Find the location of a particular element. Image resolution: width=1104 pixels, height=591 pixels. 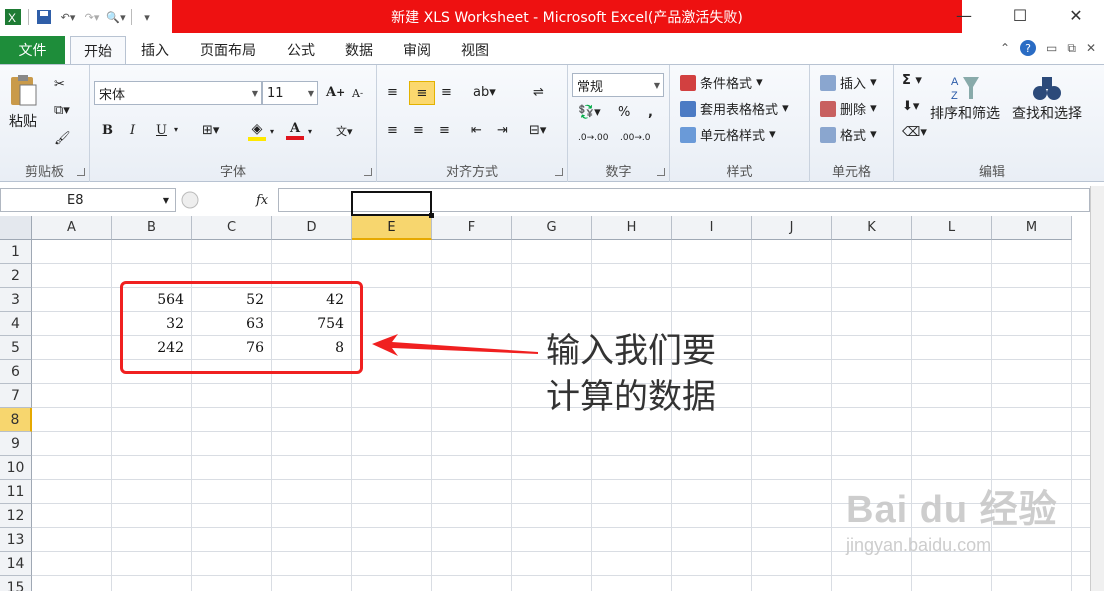

copy-icon: ⧉▾ is located at coordinates (62, 110).